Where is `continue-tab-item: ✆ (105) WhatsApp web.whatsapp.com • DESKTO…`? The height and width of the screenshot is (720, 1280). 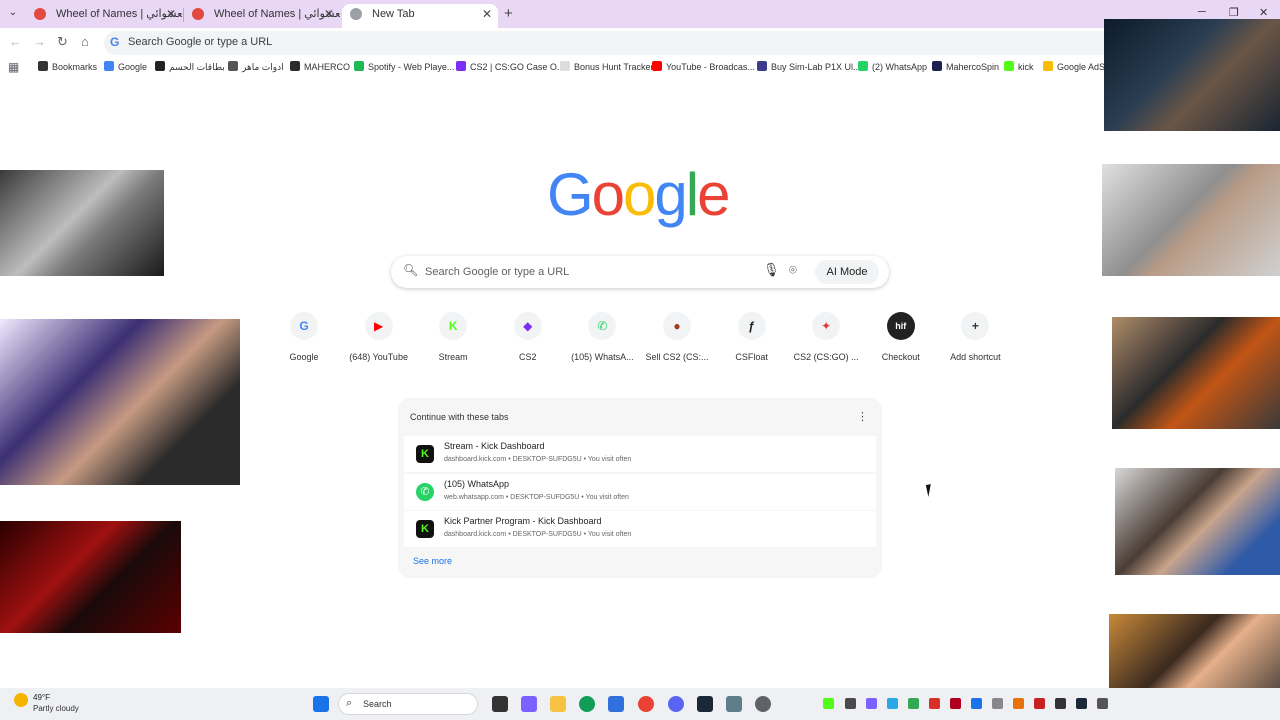 continue-tab-item: ✆ (105) WhatsApp web.whatsapp.com • DESKTO… is located at coordinates (640, 492).